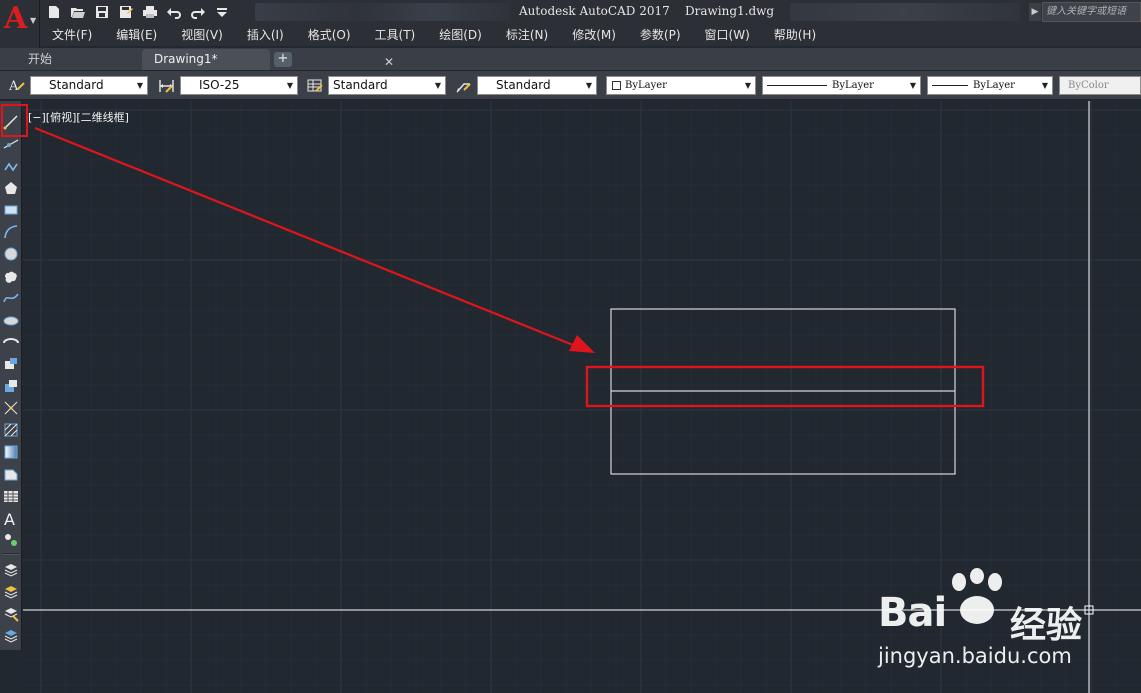 Image resolution: width=1141 pixels, height=693 pixels. I want to click on arc-icon, so click(11, 232).